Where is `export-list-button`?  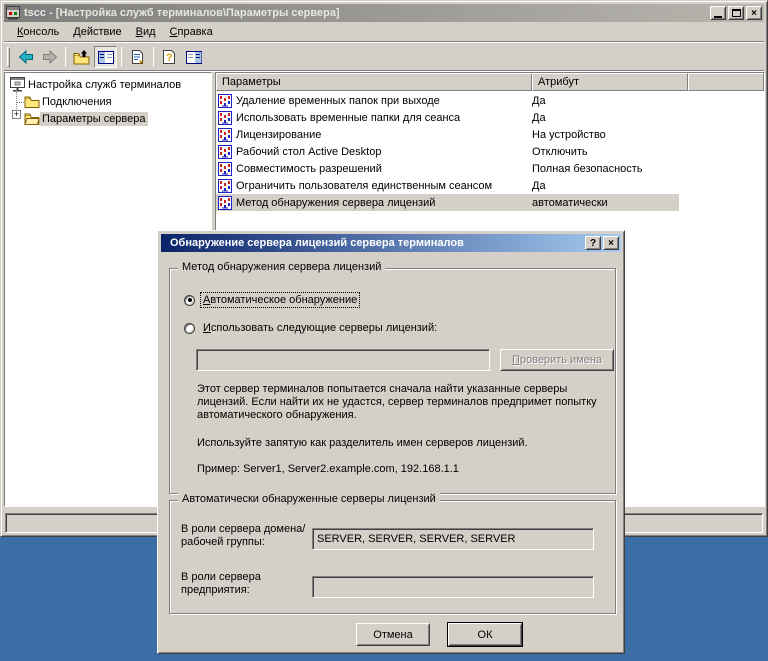 export-list-button is located at coordinates (137, 57).